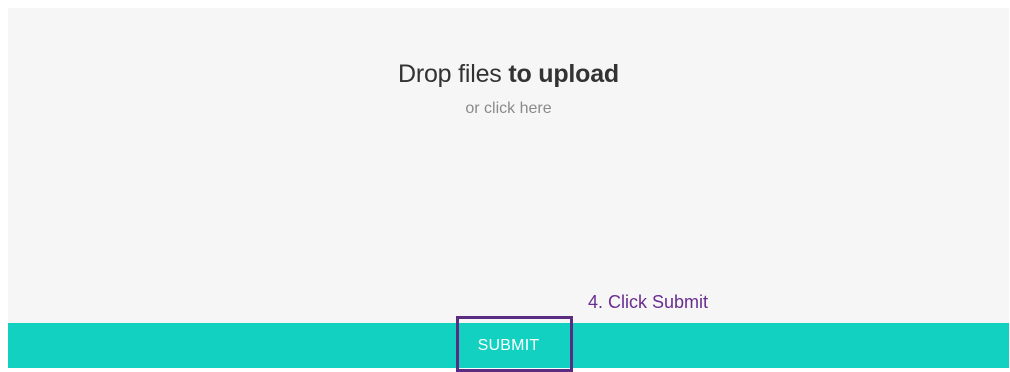  I want to click on dropzone-title: Drop files to upload, so click(508, 74).